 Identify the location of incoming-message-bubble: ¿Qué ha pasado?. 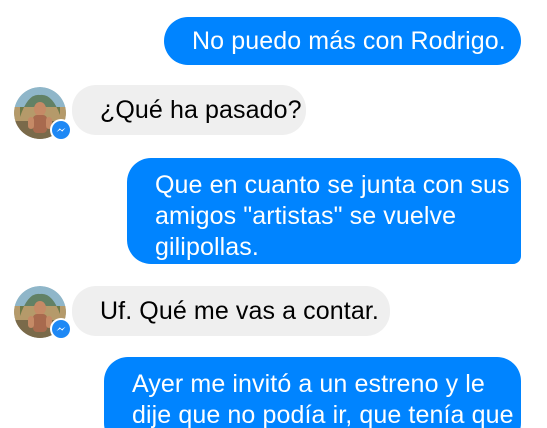
(189, 110).